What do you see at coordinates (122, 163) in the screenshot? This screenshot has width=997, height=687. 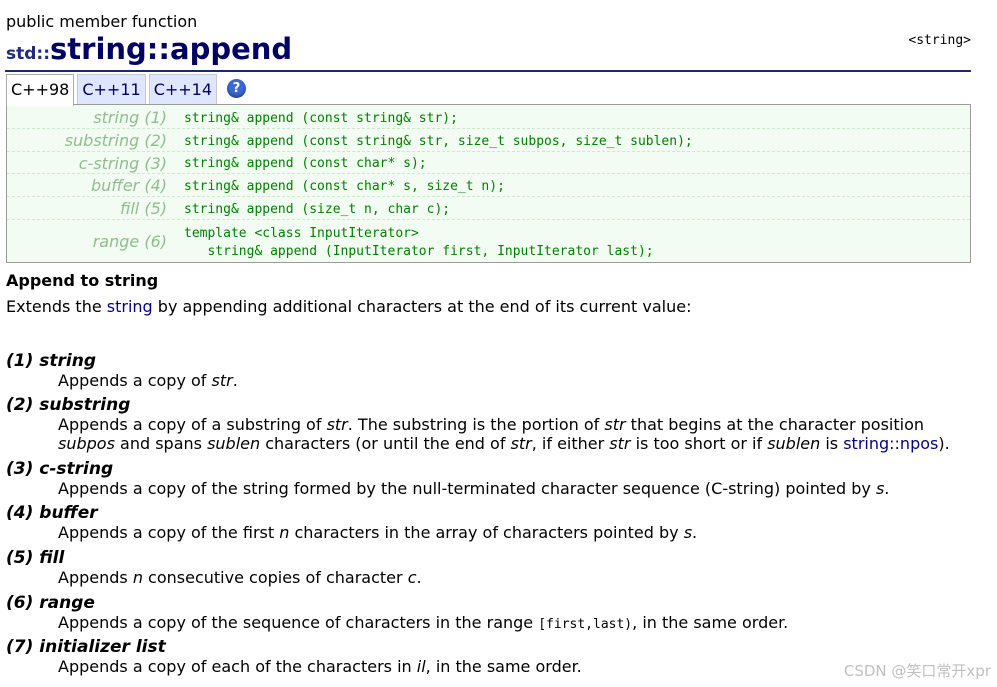 I see `prototype-label: c-string (3)` at bounding box center [122, 163].